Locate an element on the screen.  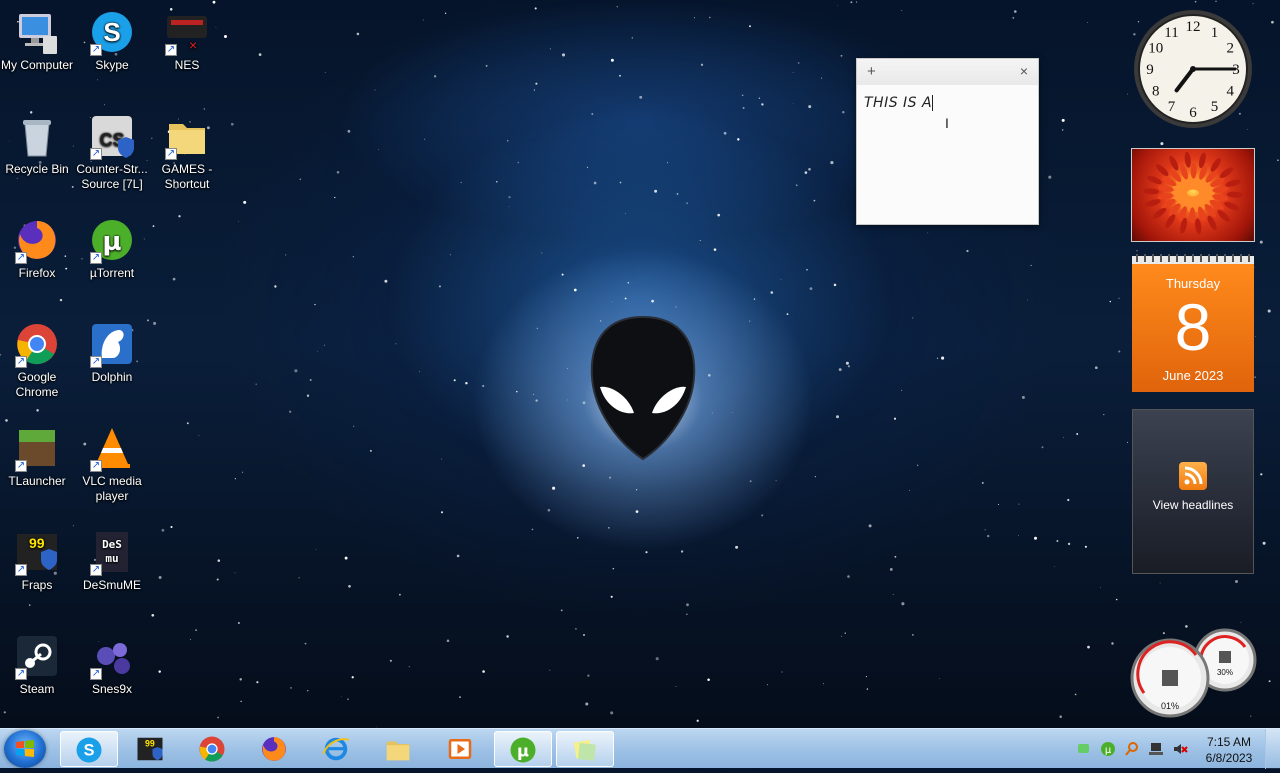
tray-volume-muted-icon is located at coordinates (1180, 749).